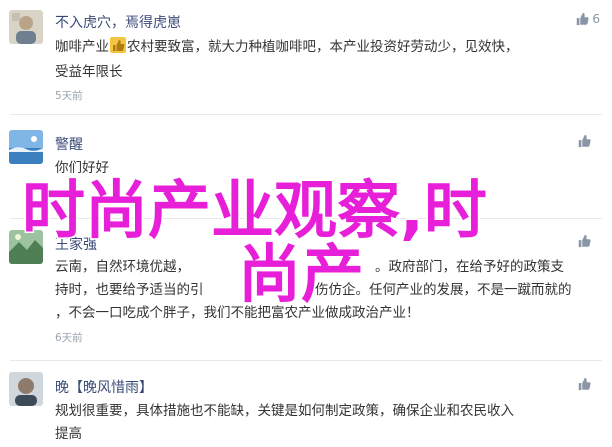 The width and height of the screenshot is (612, 447). What do you see at coordinates (323, 47) in the screenshot?
I see `comment-line: 农村要致富，就大力种植咖啡吧，本产业投资好劳动少，见效快，` at bounding box center [323, 47].